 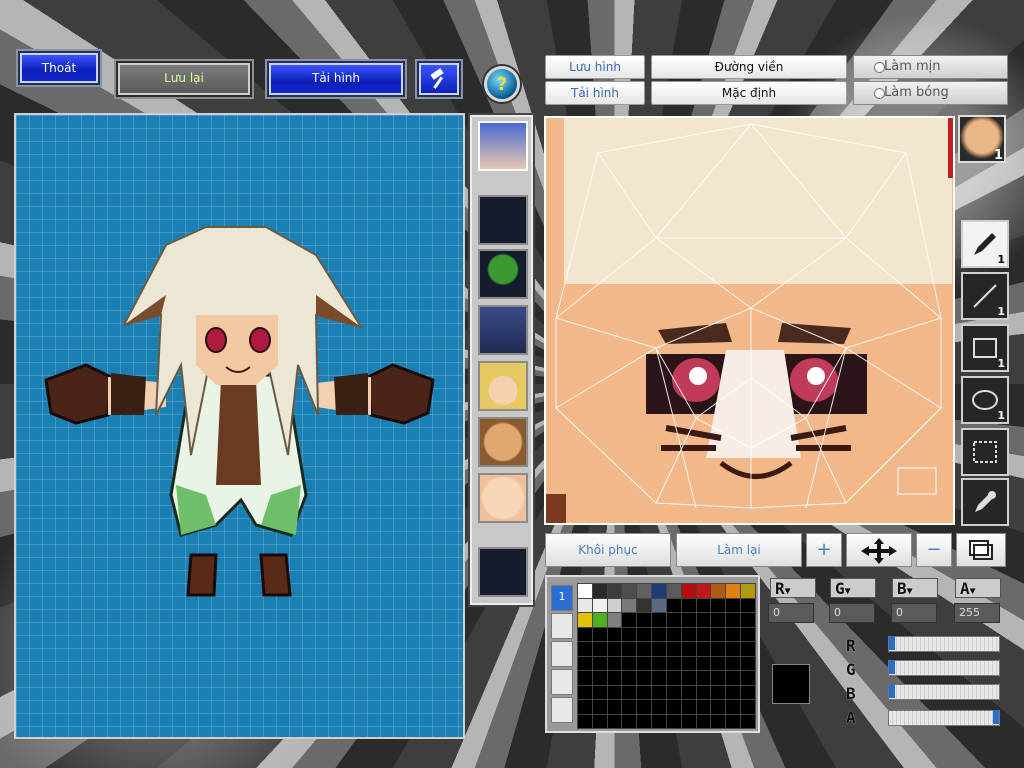 I want to click on default-button: Mặc định, so click(x=749, y=93).